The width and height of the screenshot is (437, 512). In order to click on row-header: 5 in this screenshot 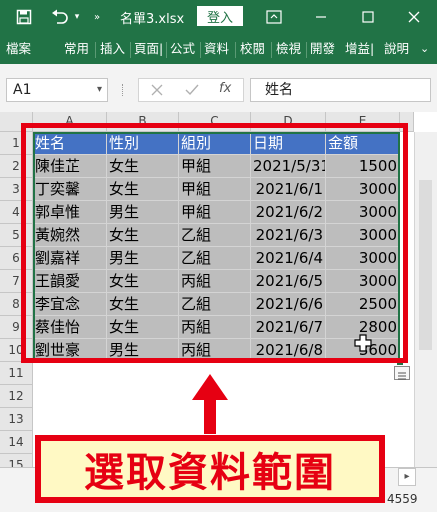, I will do `click(16, 235)`.